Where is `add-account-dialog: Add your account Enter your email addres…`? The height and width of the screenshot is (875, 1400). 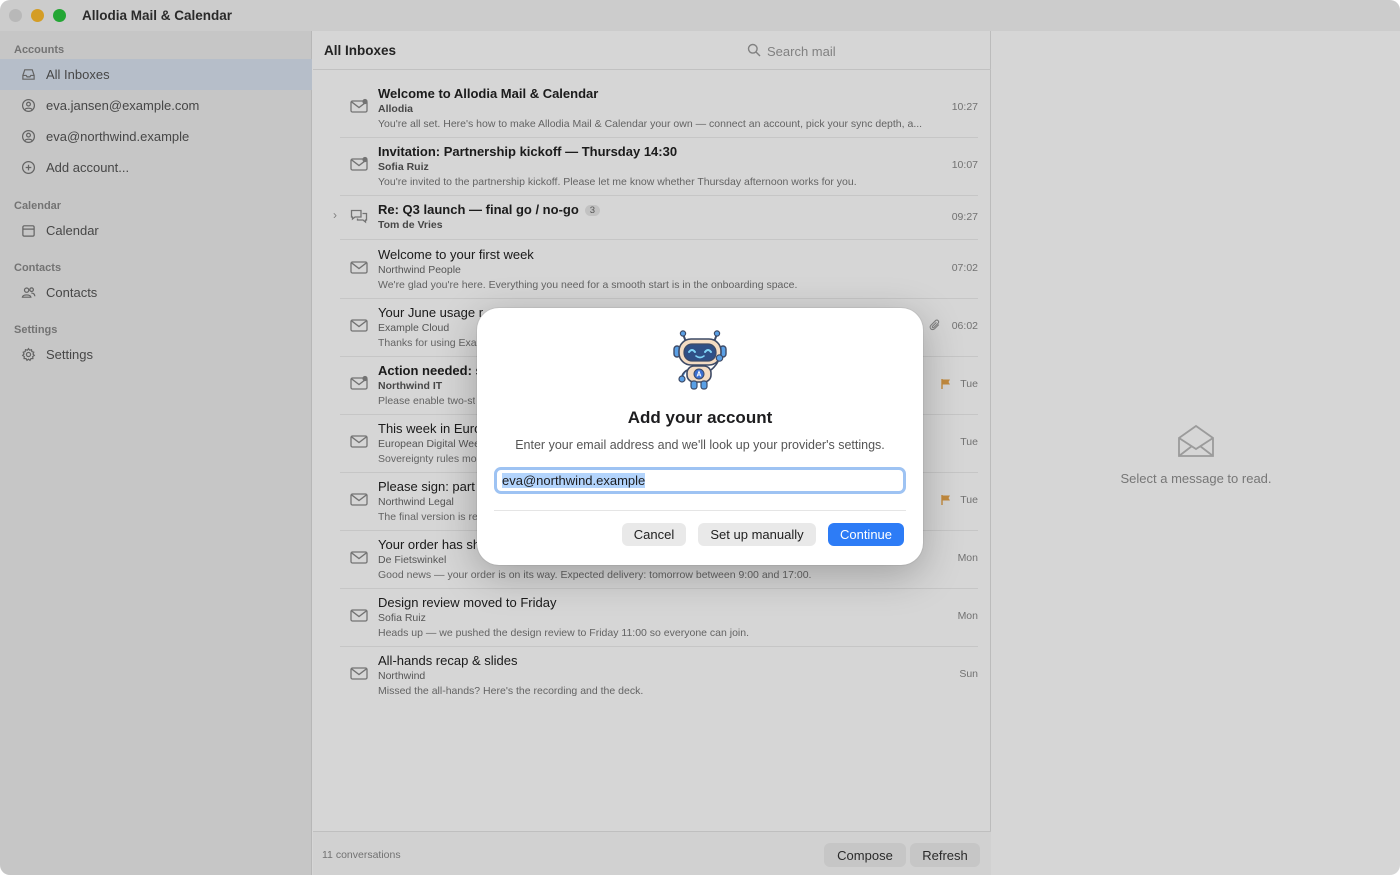 add-account-dialog: Add your account Enter your email addres… is located at coordinates (700, 436).